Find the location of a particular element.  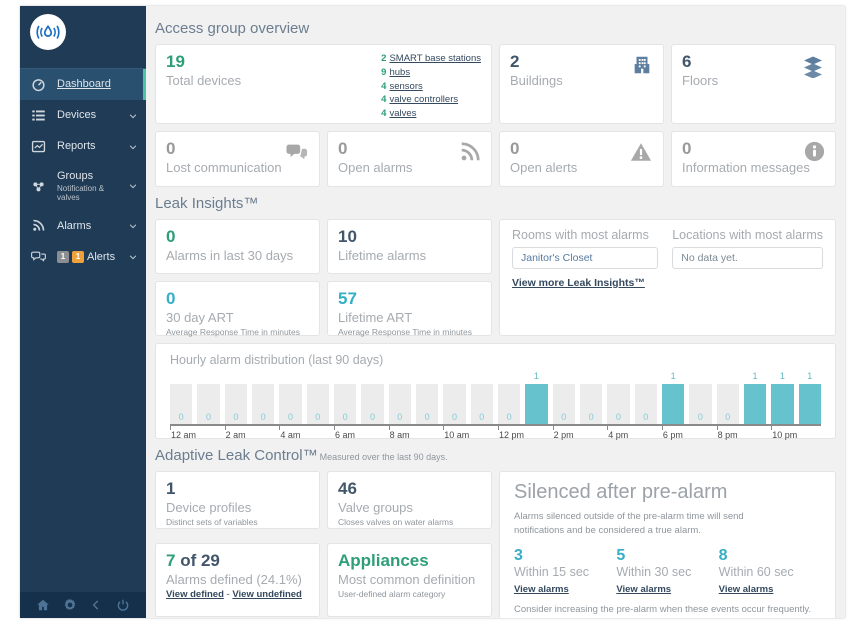

valve-groups-value: 46 is located at coordinates (347, 488).